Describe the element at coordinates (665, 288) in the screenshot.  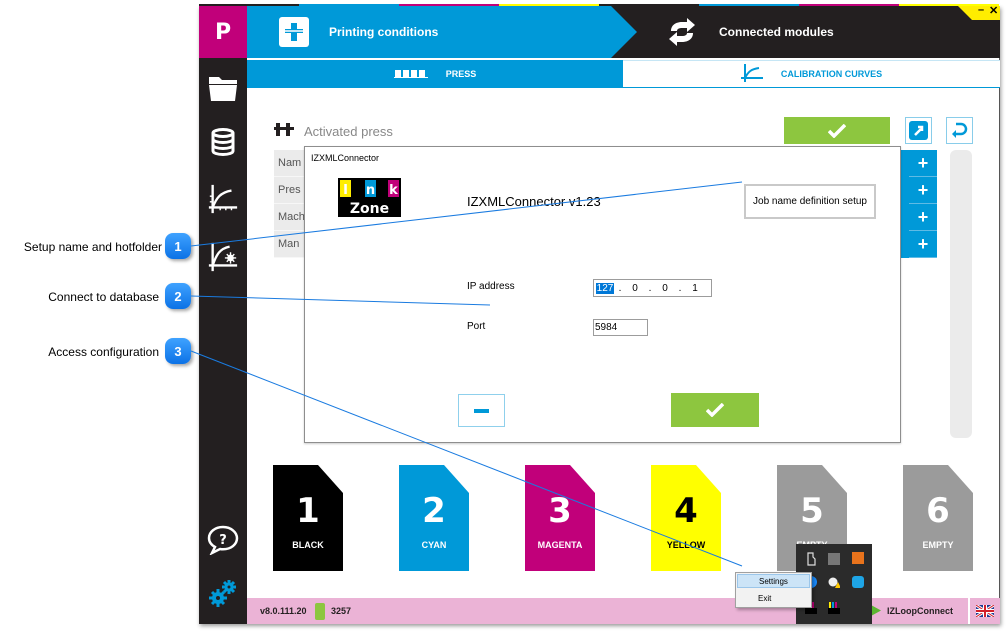
I see `ip-octet-3: 0` at that location.